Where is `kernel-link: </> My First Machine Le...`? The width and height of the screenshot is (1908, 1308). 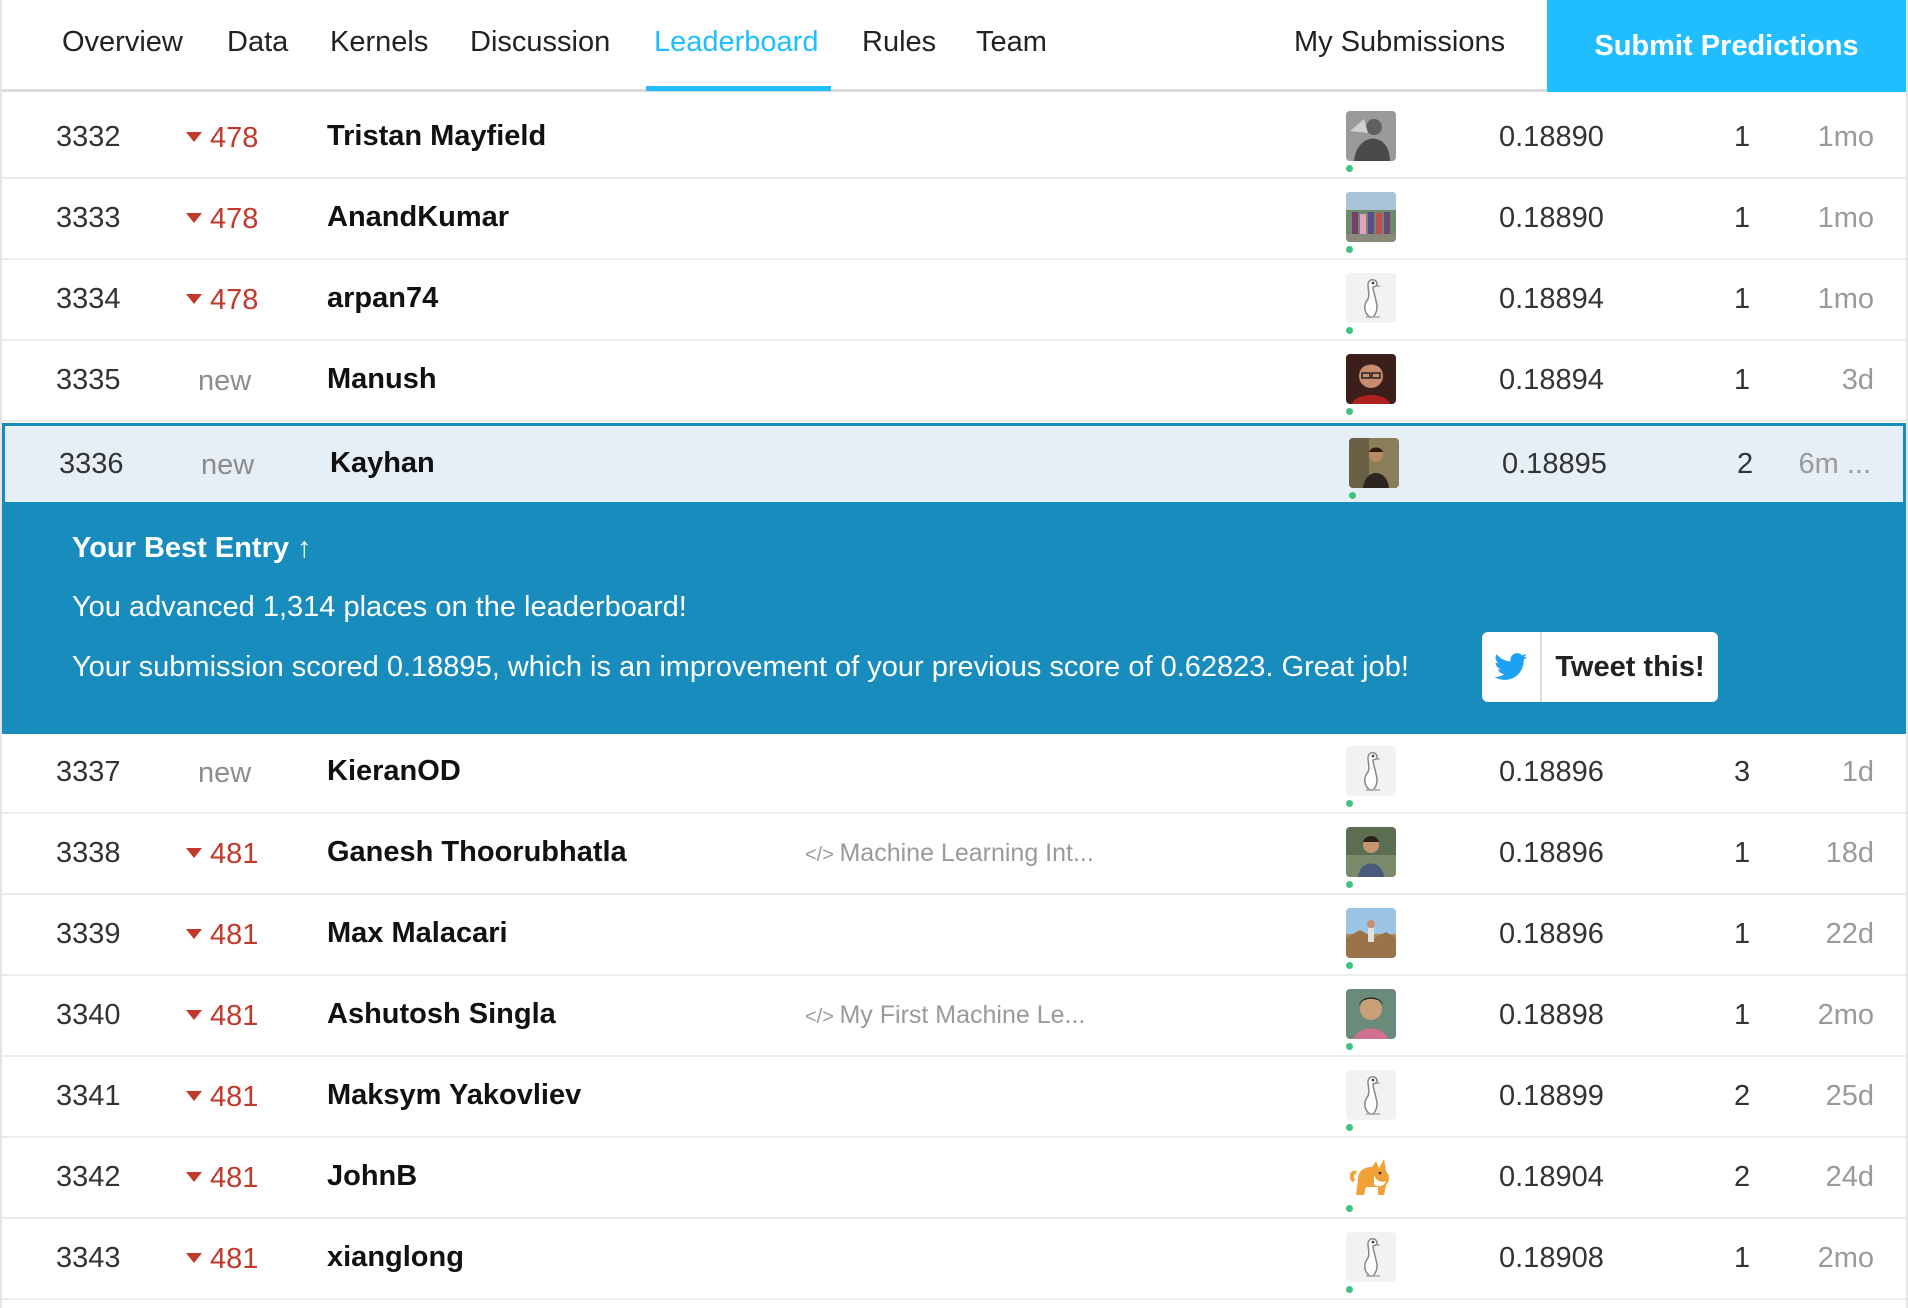 kernel-link: </> My First Machine Le... is located at coordinates (945, 1015).